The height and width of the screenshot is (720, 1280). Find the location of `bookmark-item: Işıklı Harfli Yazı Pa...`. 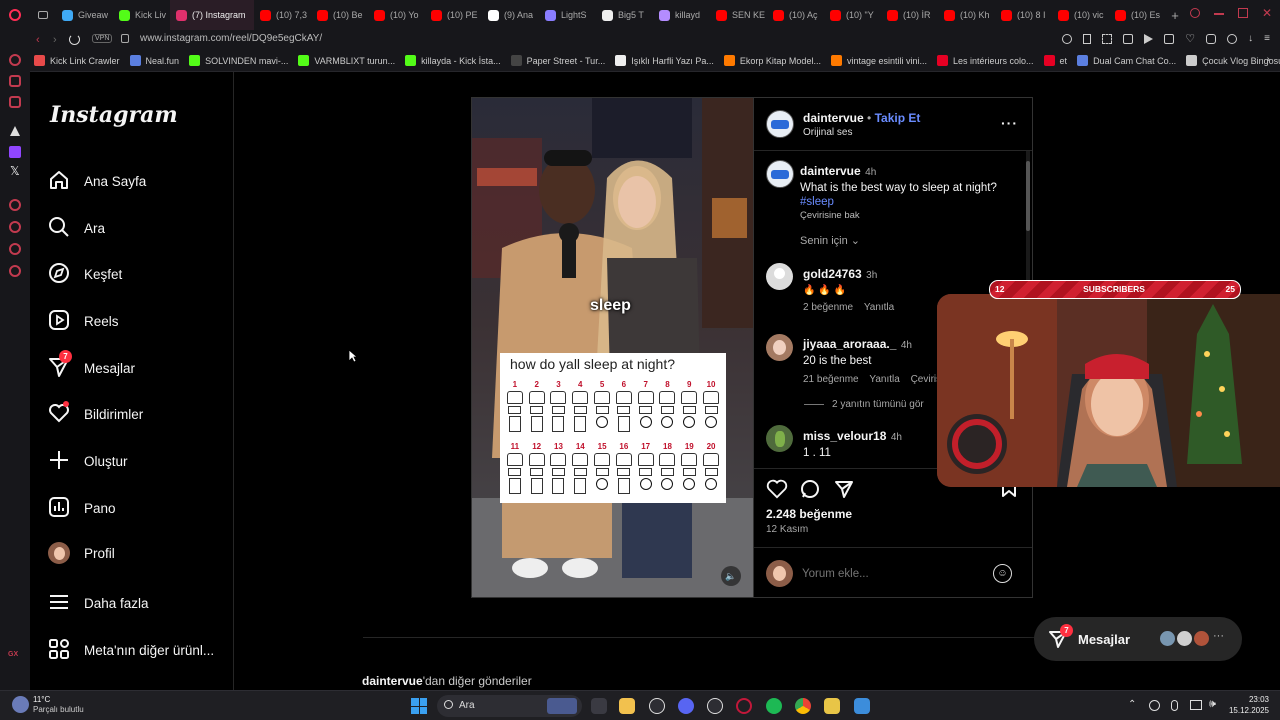

bookmark-item: Işıklı Harfli Yazı Pa... is located at coordinates (664, 60).